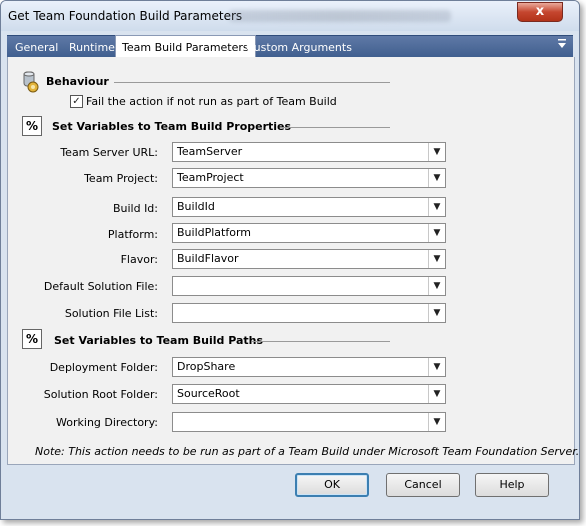 The image size is (586, 526). Describe the element at coordinates (107, 422) in the screenshot. I see `working-directory-label: Working Directory:` at that location.